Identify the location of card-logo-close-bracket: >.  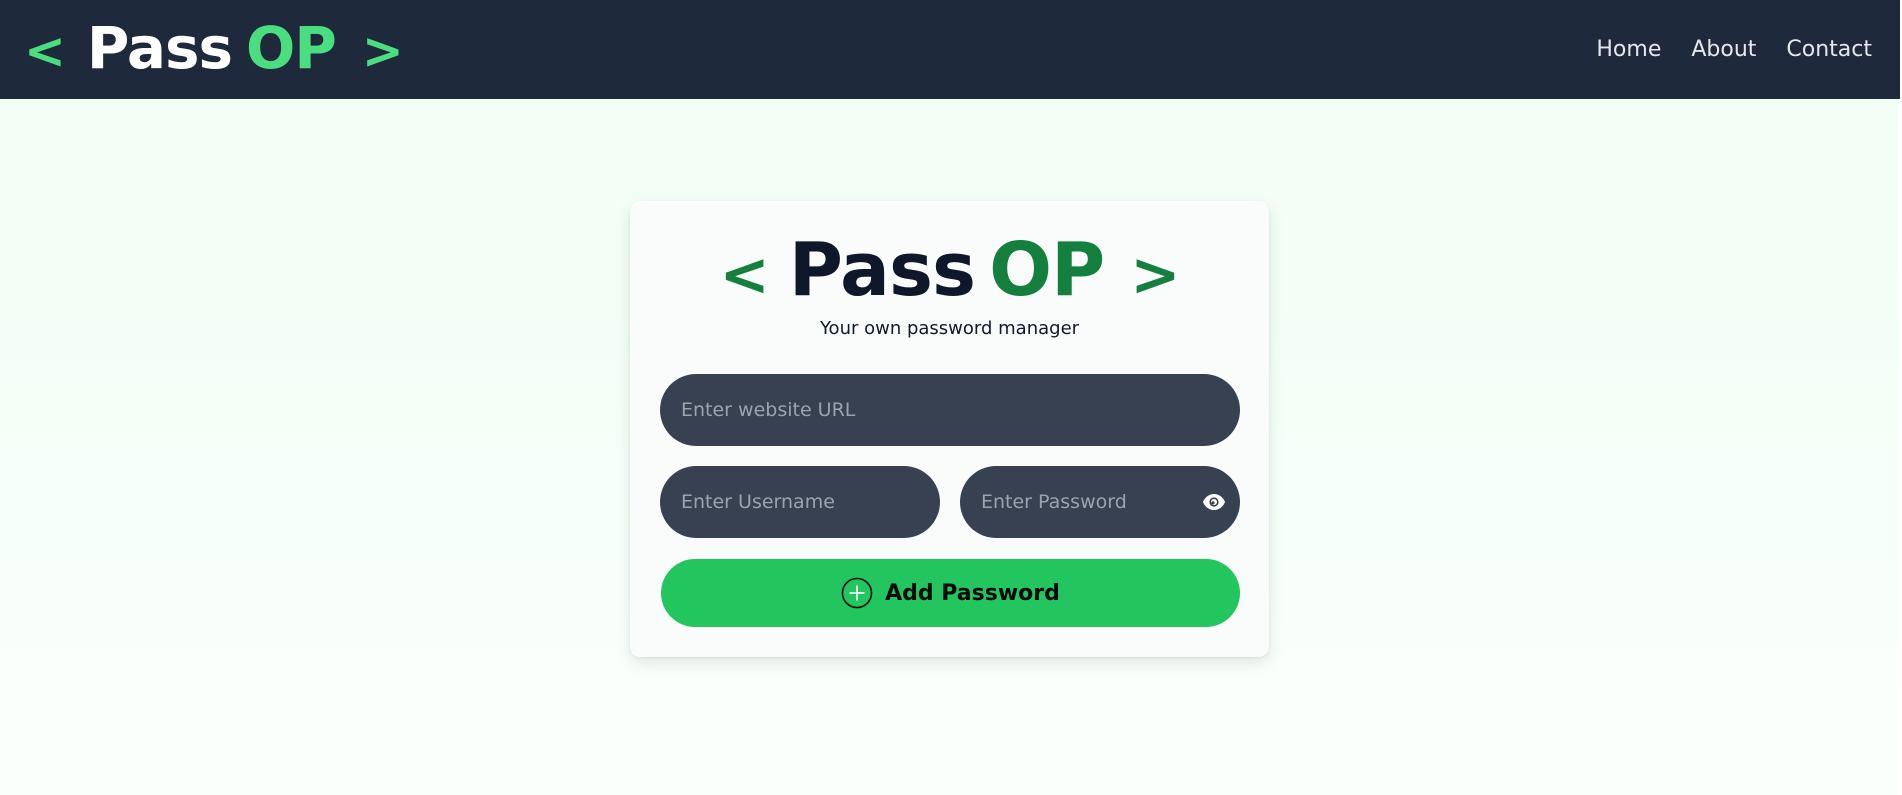
(1155, 275).